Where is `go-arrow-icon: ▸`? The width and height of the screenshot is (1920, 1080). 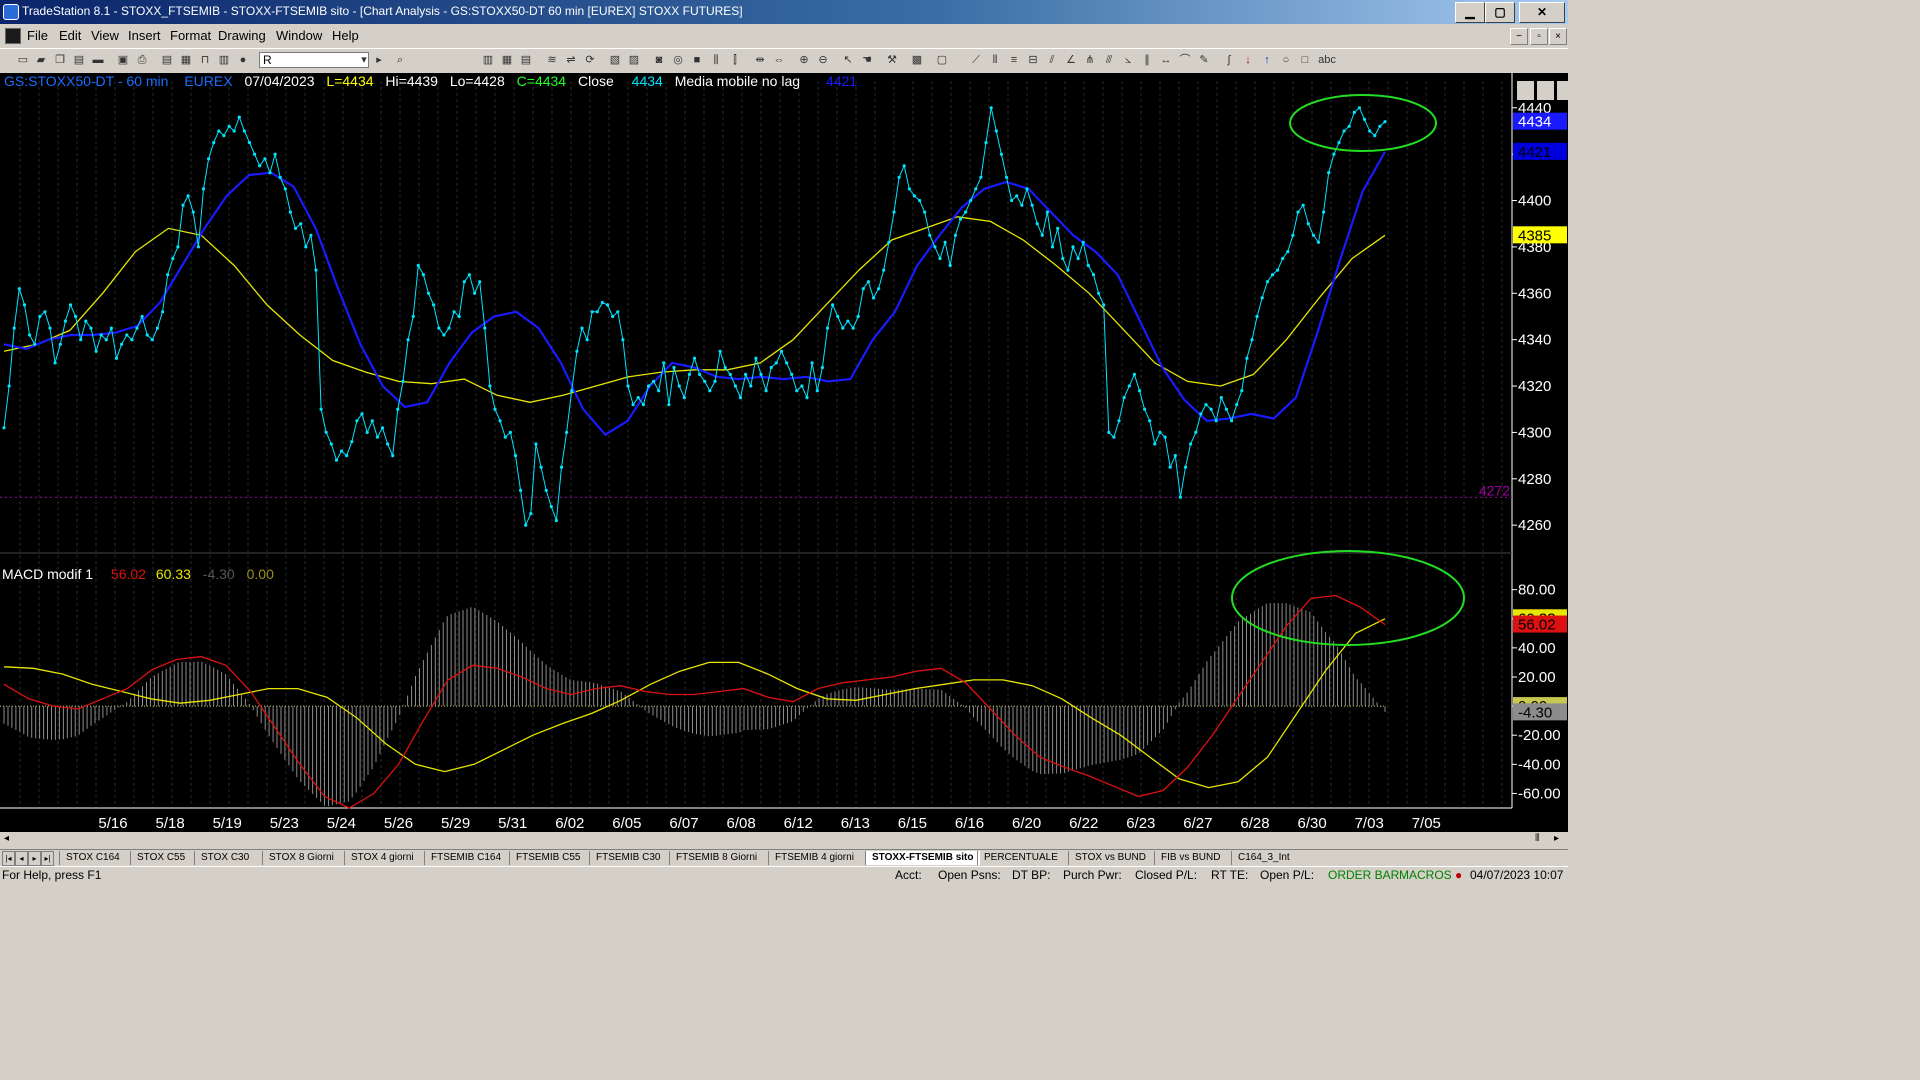
go-arrow-icon: ▸ is located at coordinates (379, 60).